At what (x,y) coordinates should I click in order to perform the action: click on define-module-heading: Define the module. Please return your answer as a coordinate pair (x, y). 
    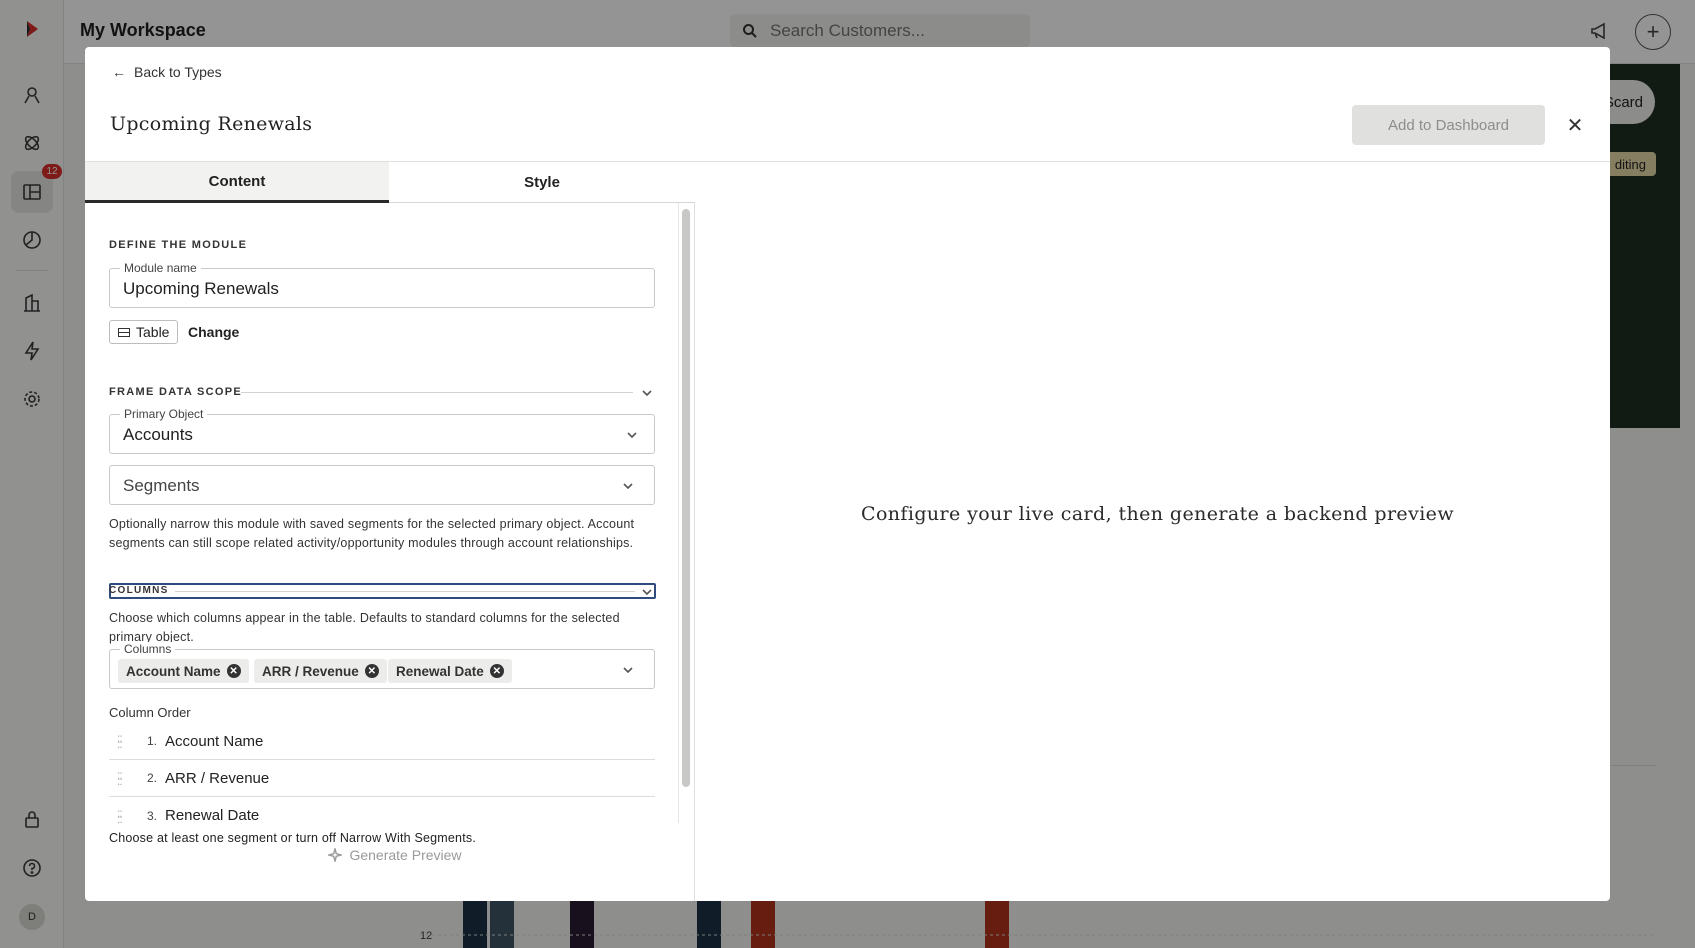
    Looking at the image, I should click on (178, 245).